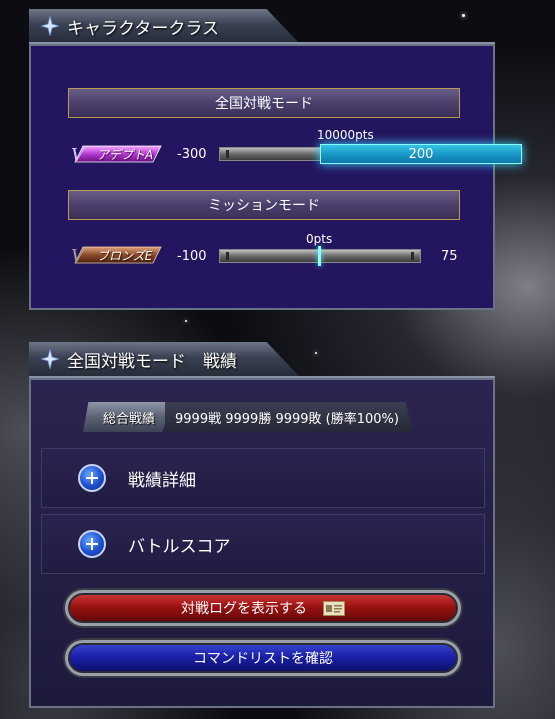  I want to click on overall-record-value: 9999戦 9999勝 9999敗 (勝率100%), so click(289, 417).